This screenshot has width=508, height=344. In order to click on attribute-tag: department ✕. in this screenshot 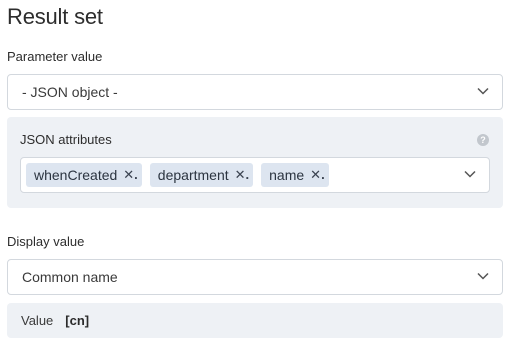, I will do `click(201, 175)`.